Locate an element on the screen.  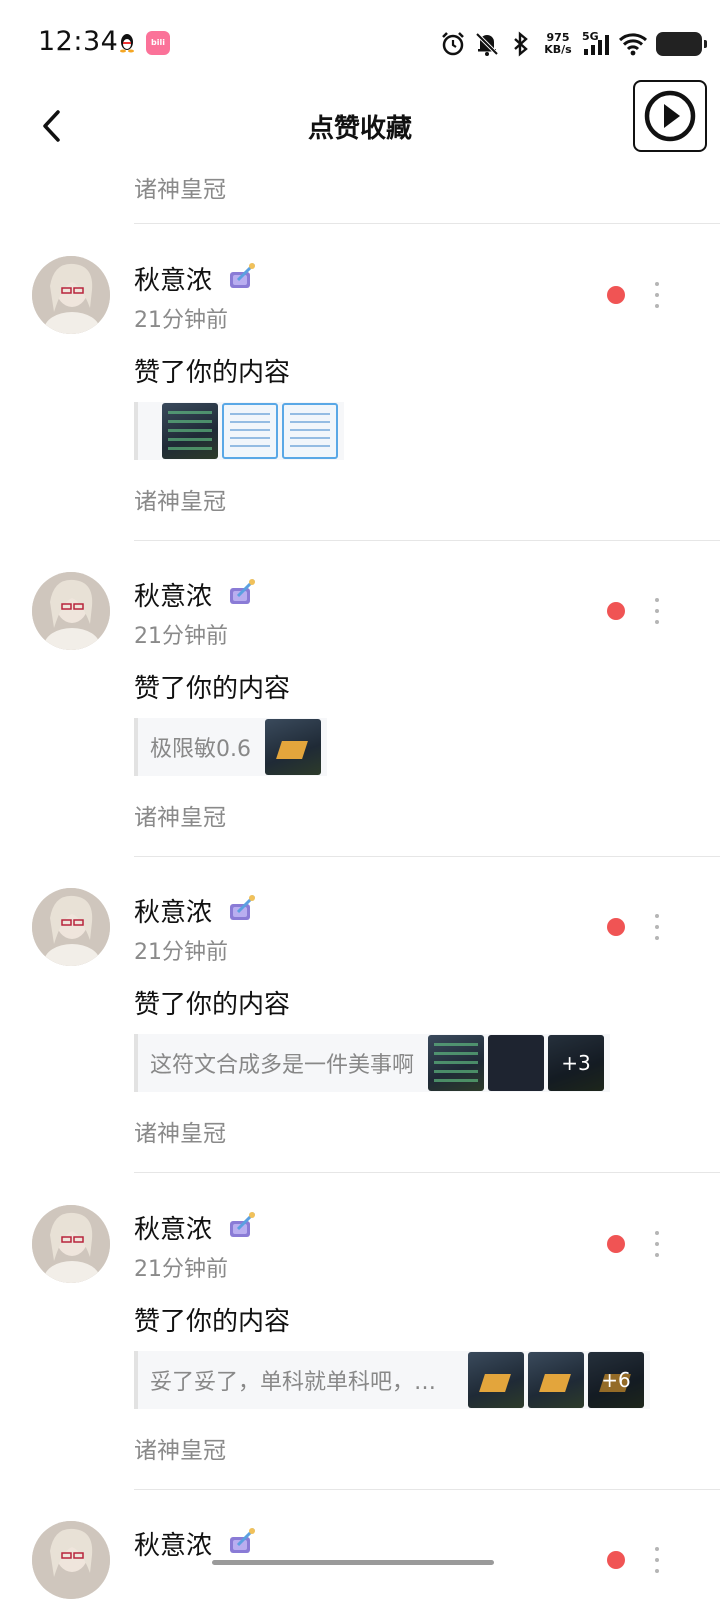
floating-play-button is located at coordinates (670, 116).